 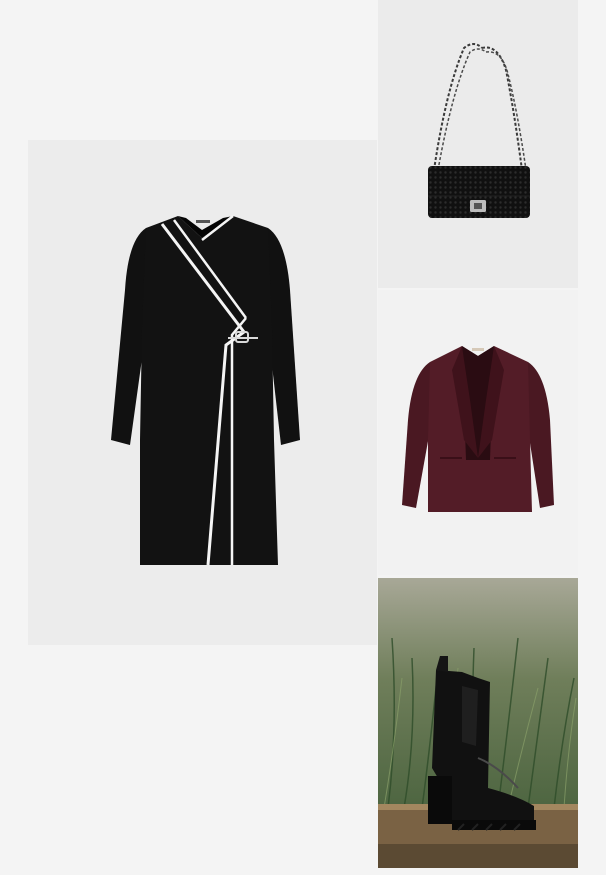 I want to click on chain-bag-image, so click(x=478, y=144).